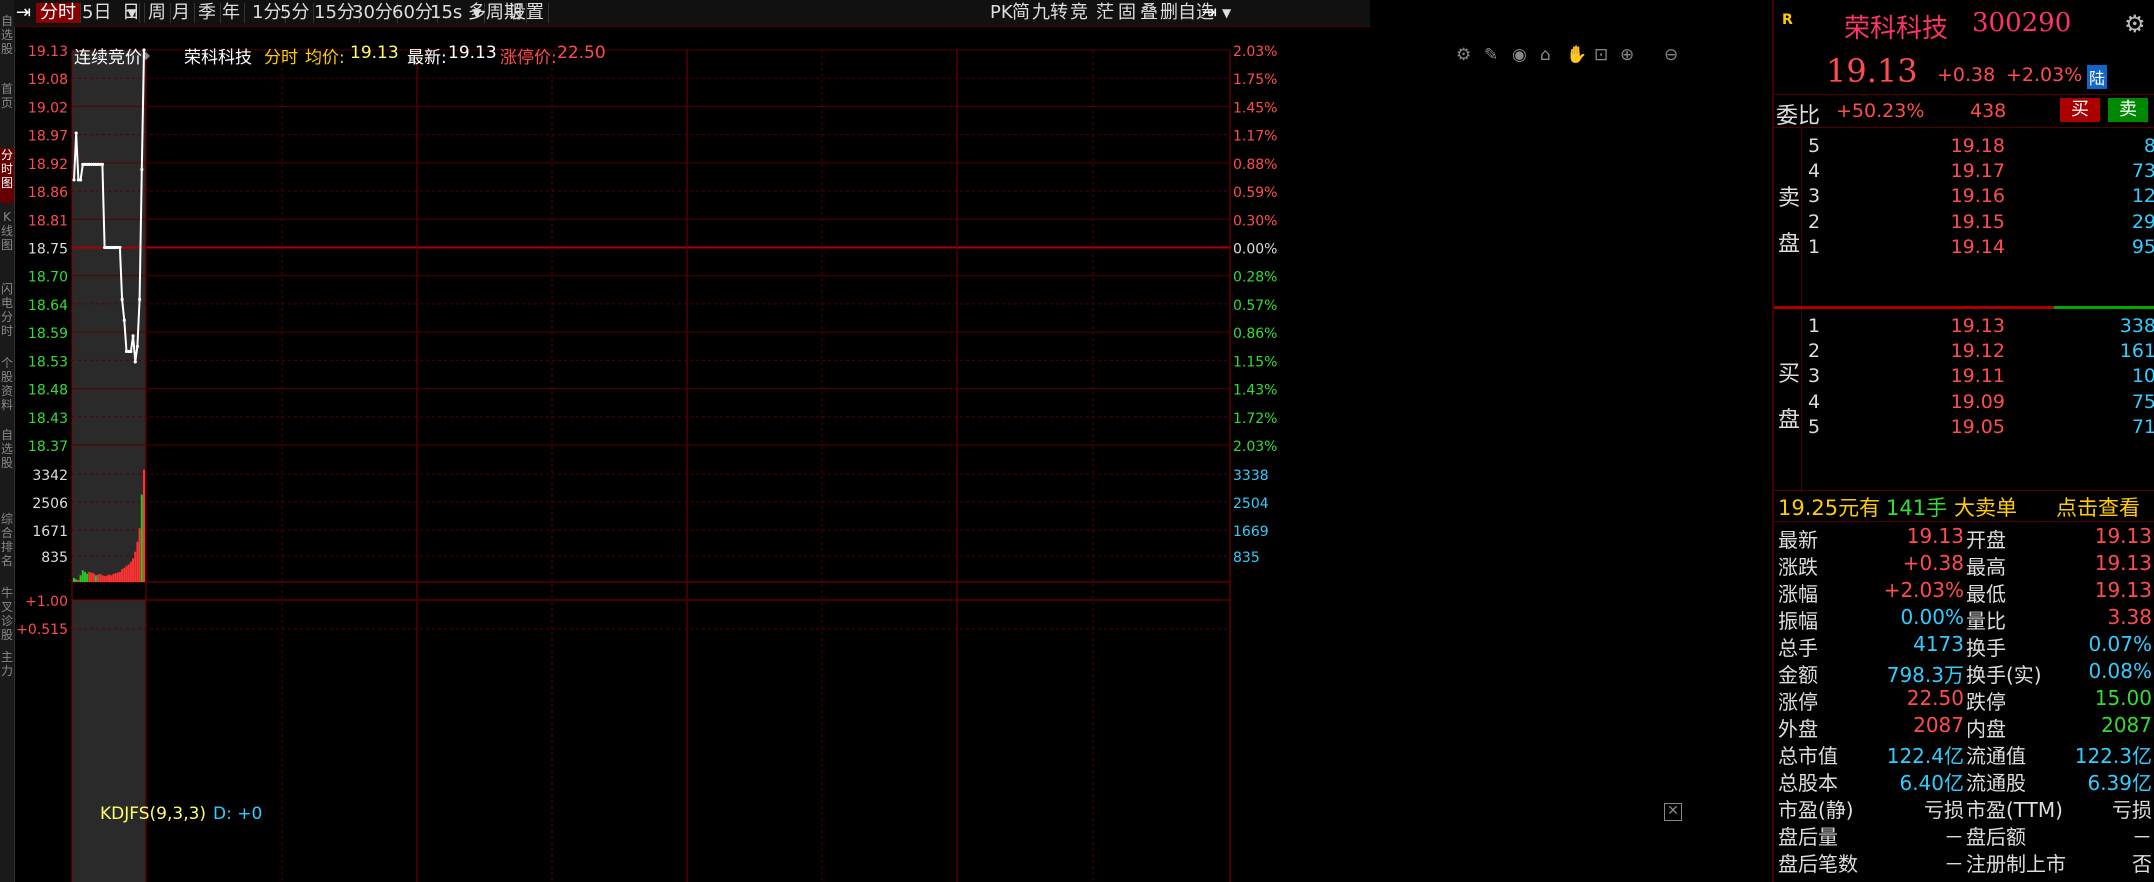 The height and width of the screenshot is (882, 2154). What do you see at coordinates (325, 58) in the screenshot?
I see `avg-price-label: 均价:` at bounding box center [325, 58].